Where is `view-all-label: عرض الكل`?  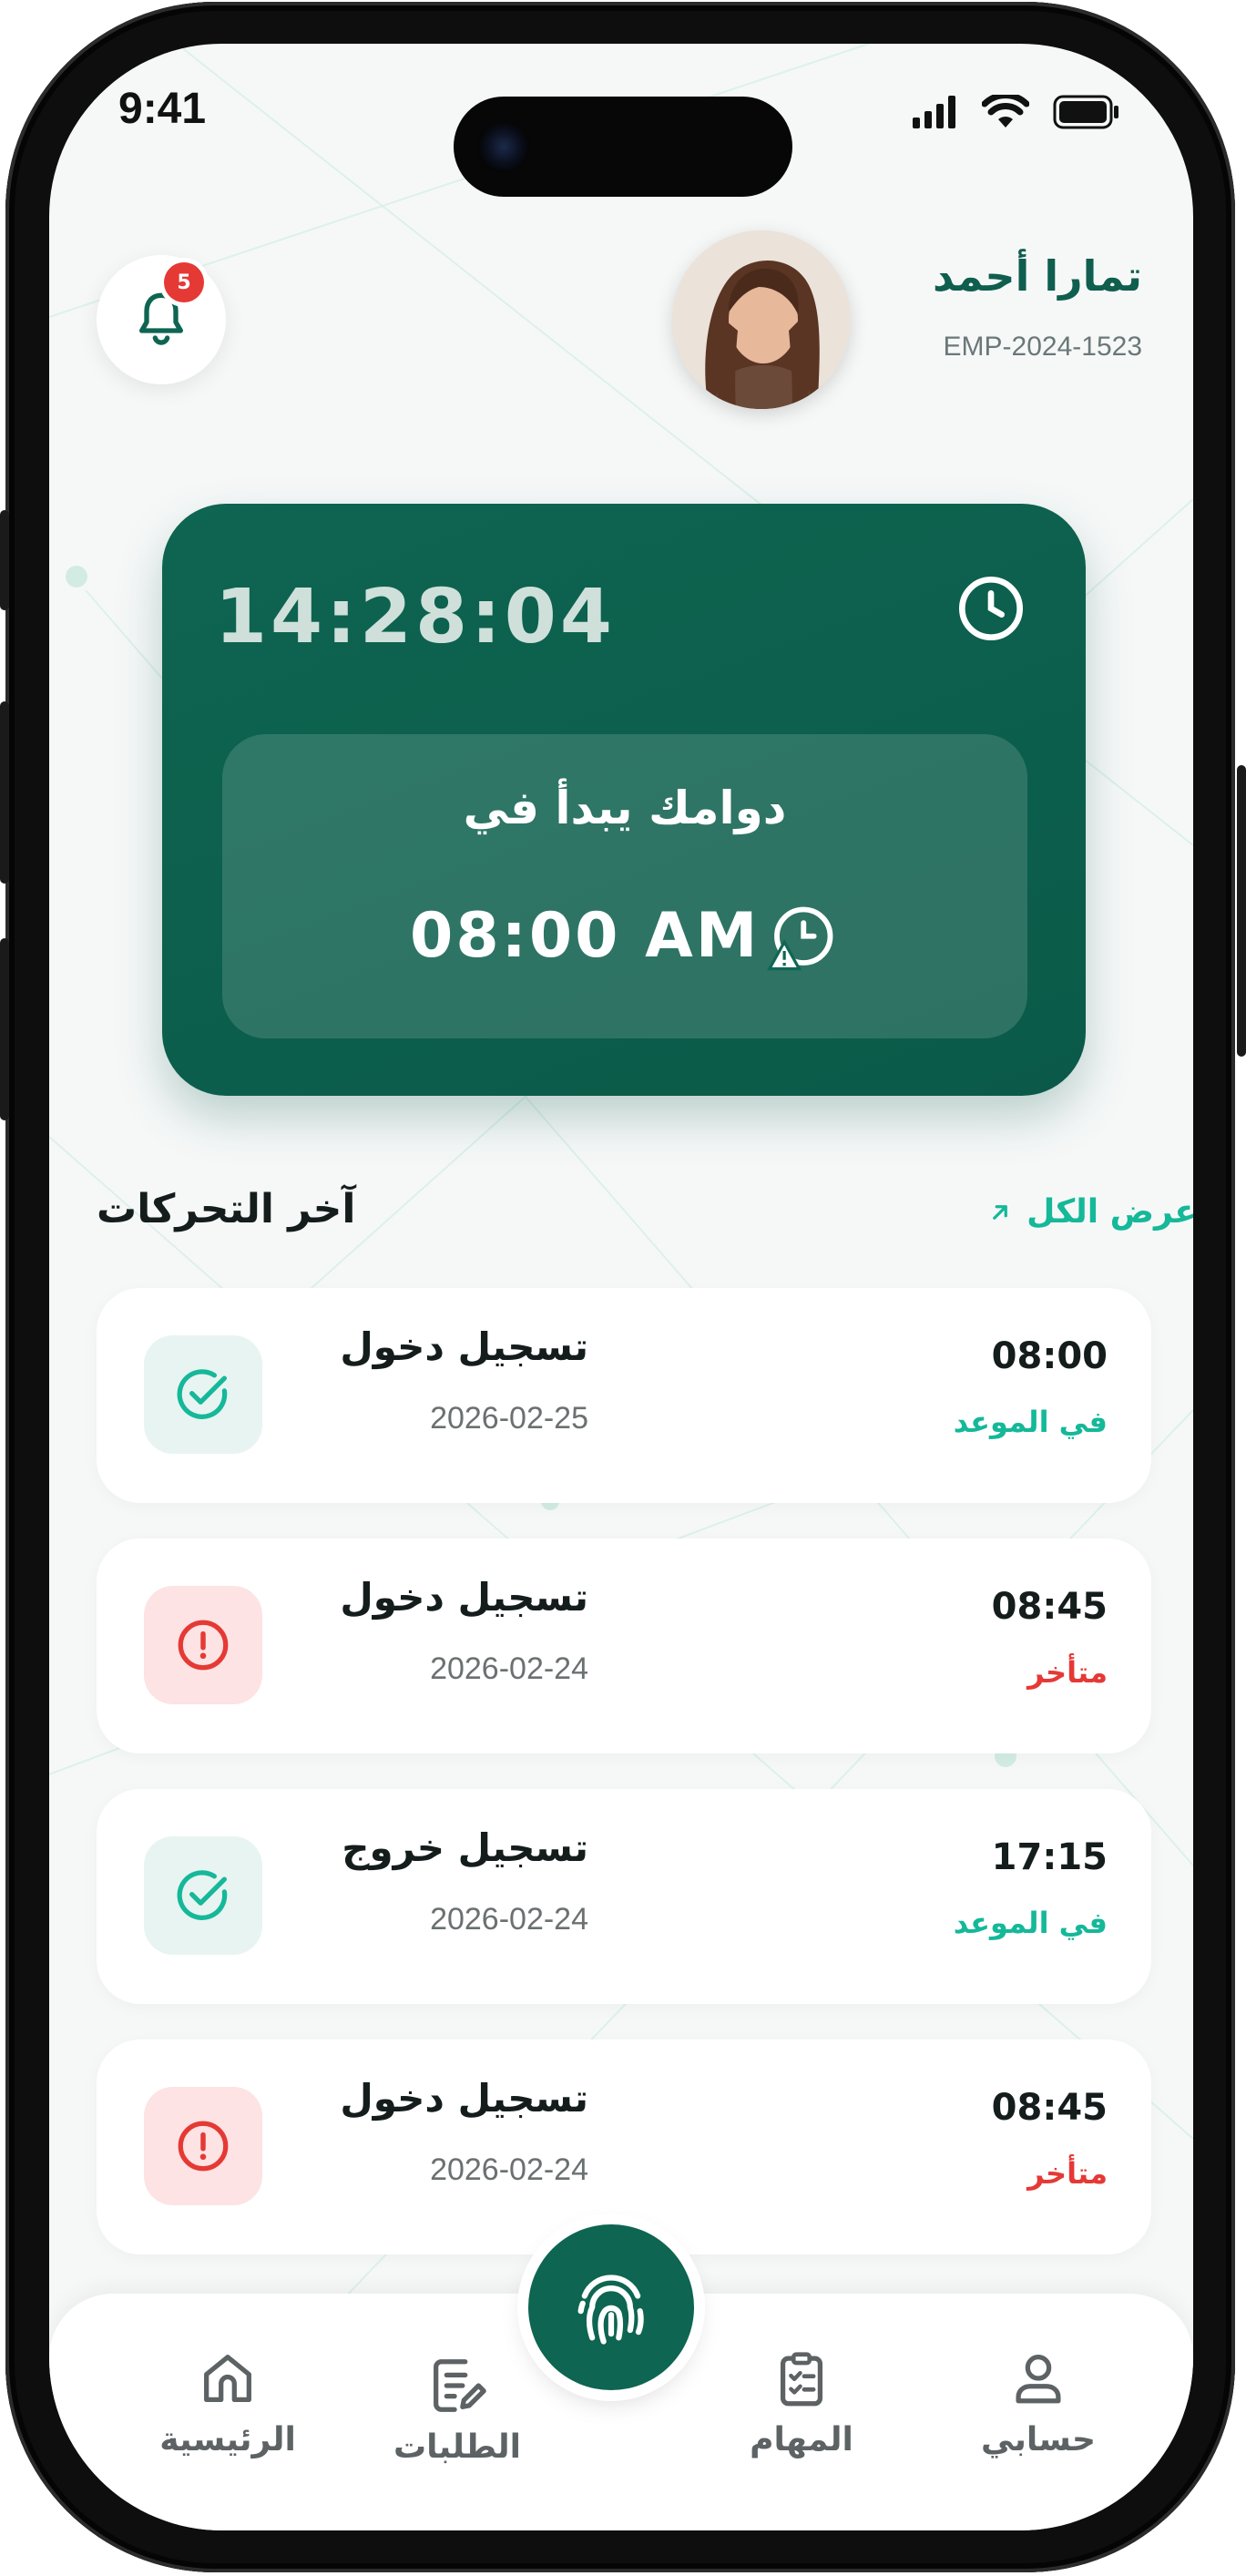
view-all-label: عرض الكل is located at coordinates (1109, 1212).